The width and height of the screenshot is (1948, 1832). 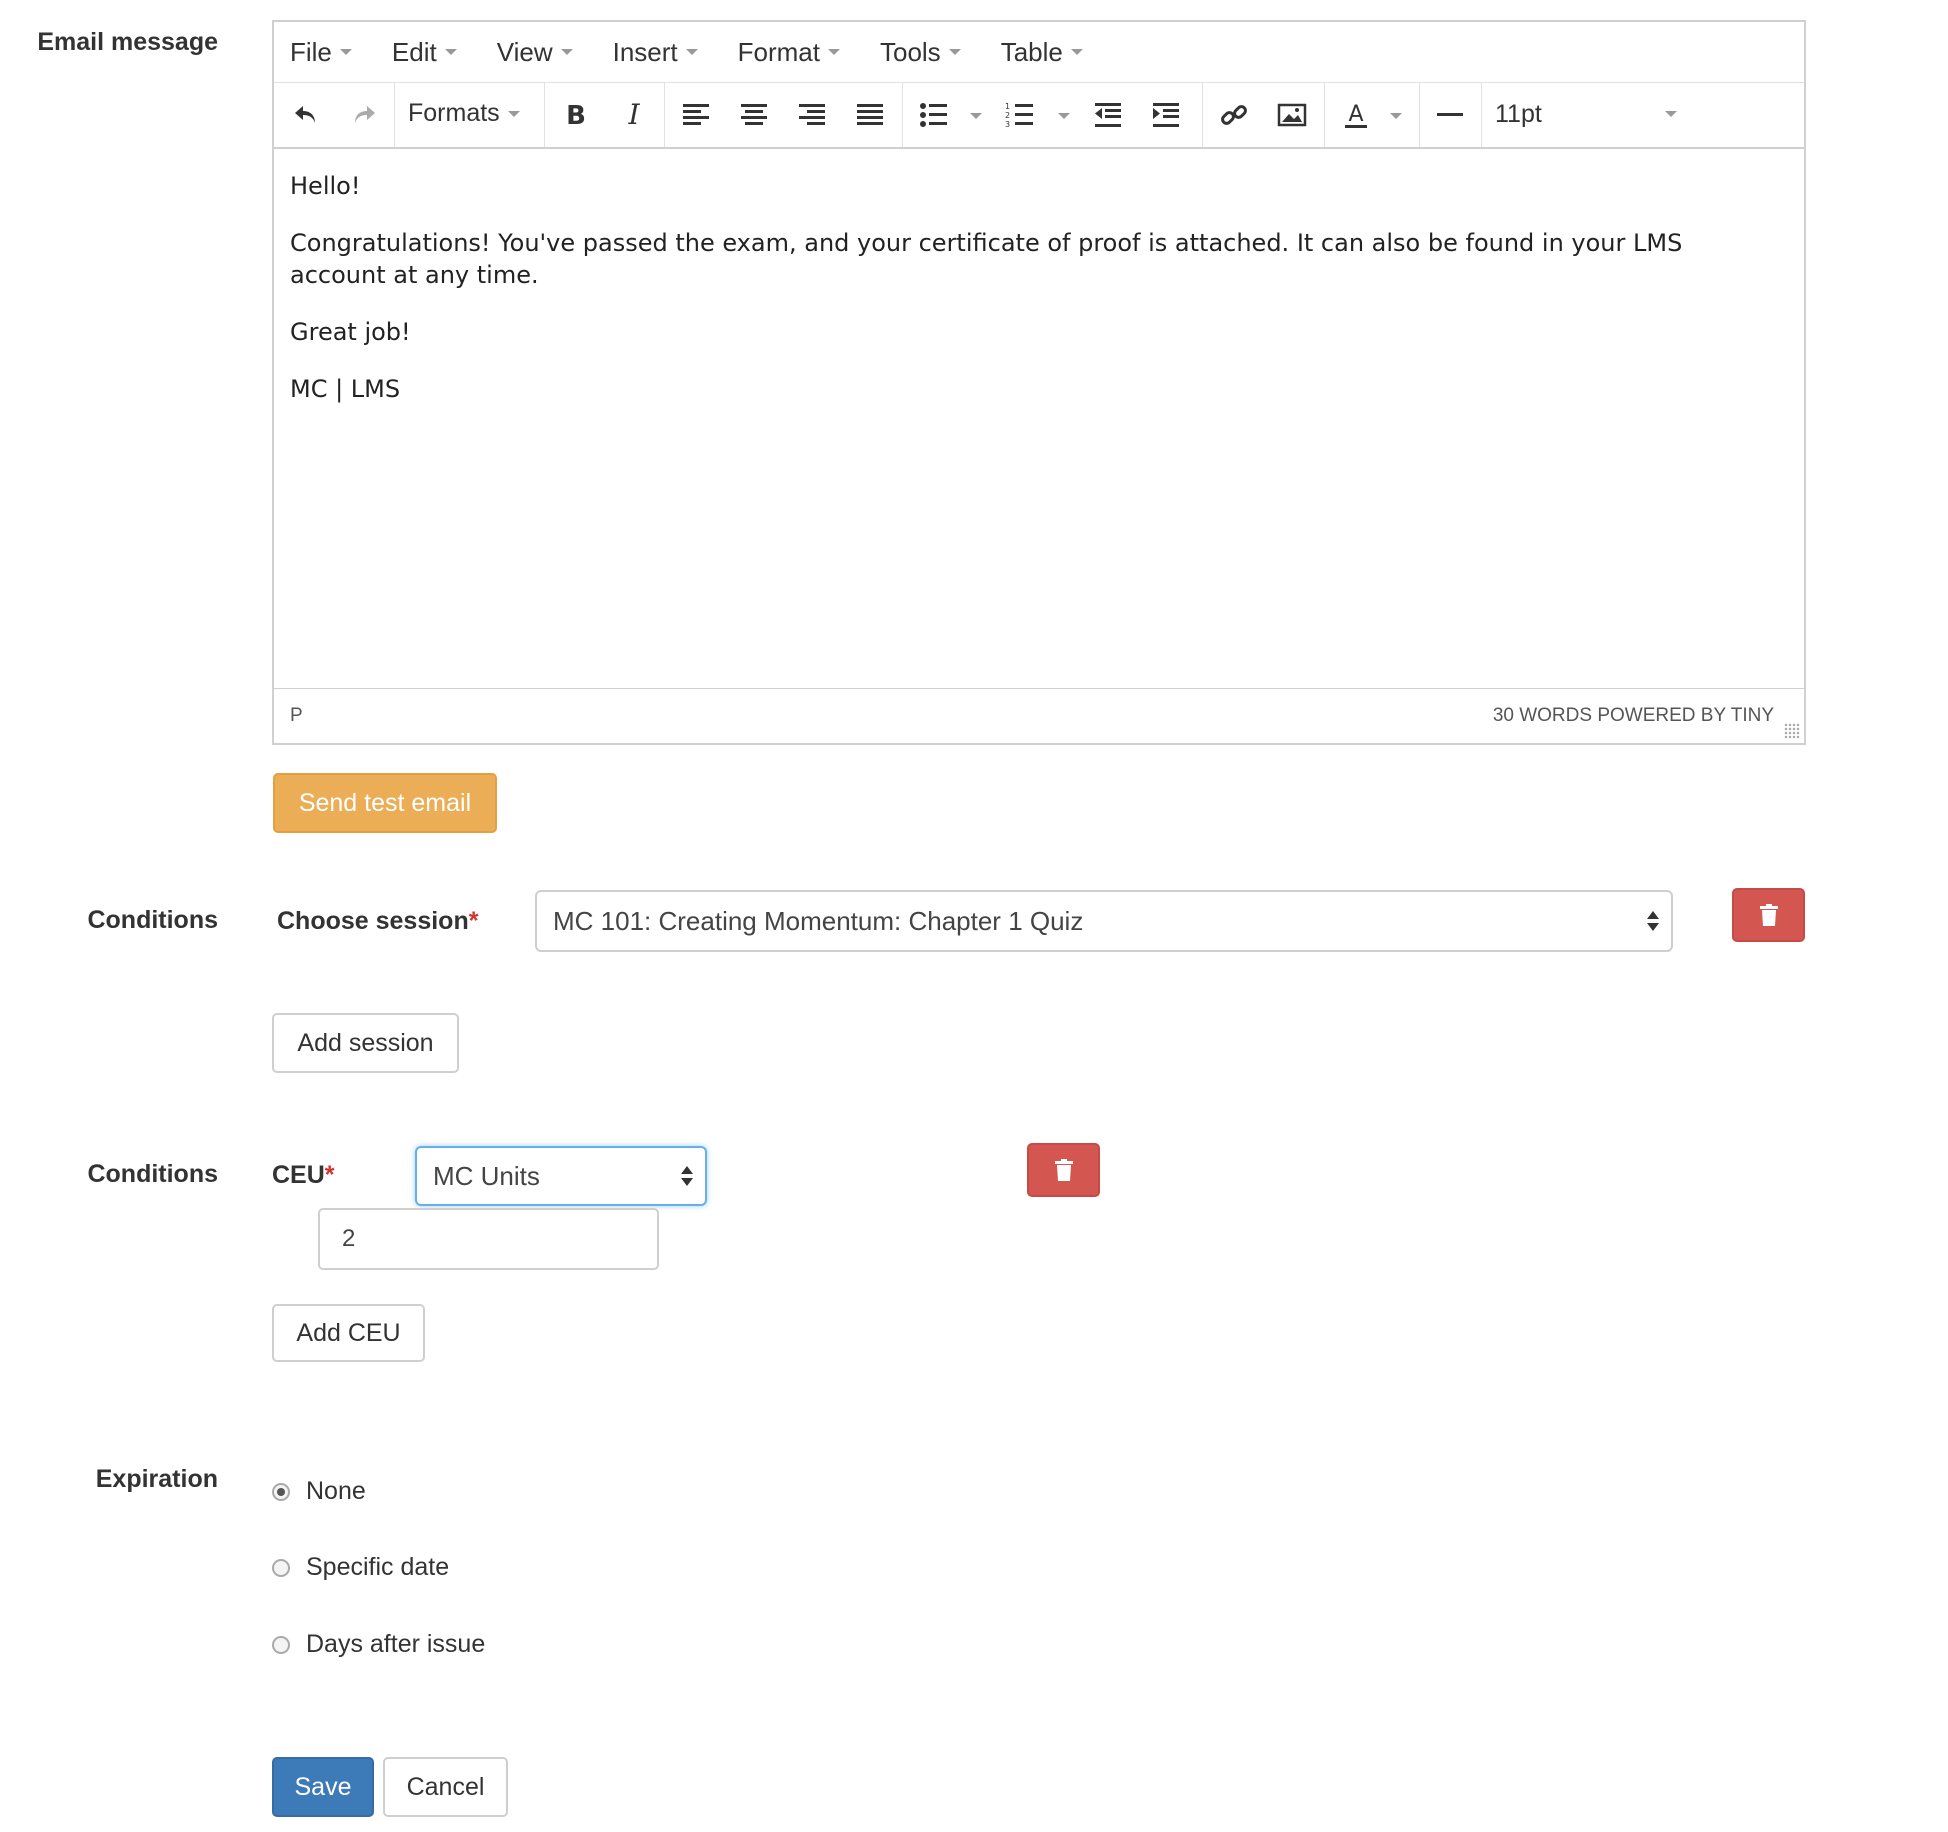 I want to click on radio-checked-icon, so click(x=281, y=1491).